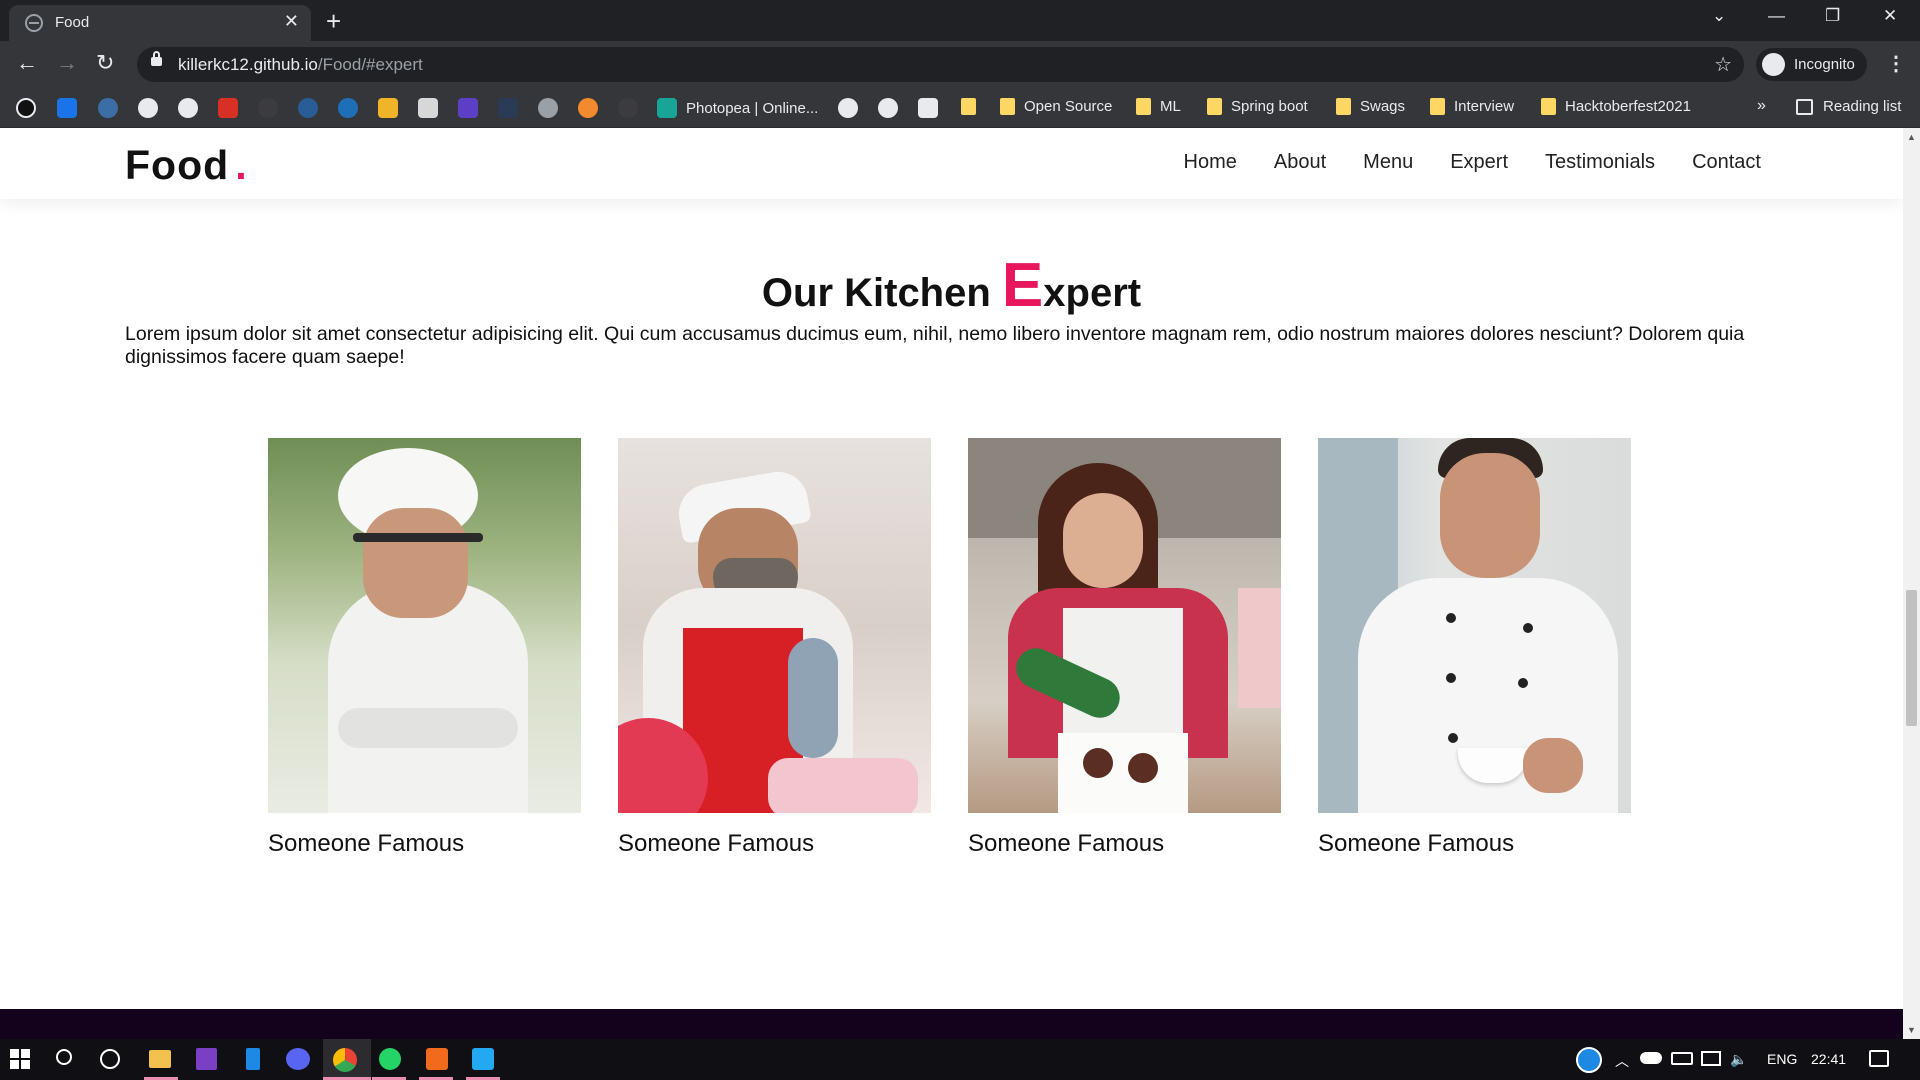 Image resolution: width=1920 pixels, height=1080 pixels. What do you see at coordinates (1776, 16) in the screenshot?
I see `minimize-button: —` at bounding box center [1776, 16].